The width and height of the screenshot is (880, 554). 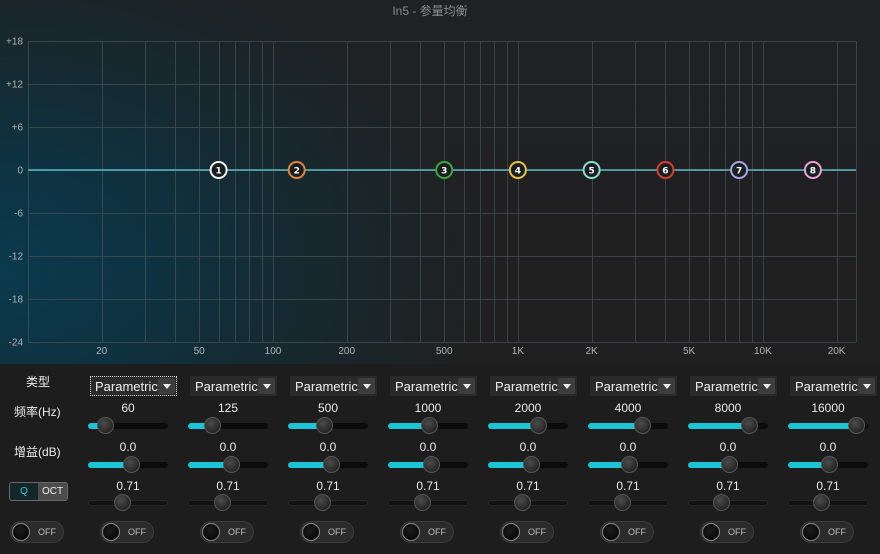 I want to click on master-bypass-switch: OFF, so click(x=37, y=532).